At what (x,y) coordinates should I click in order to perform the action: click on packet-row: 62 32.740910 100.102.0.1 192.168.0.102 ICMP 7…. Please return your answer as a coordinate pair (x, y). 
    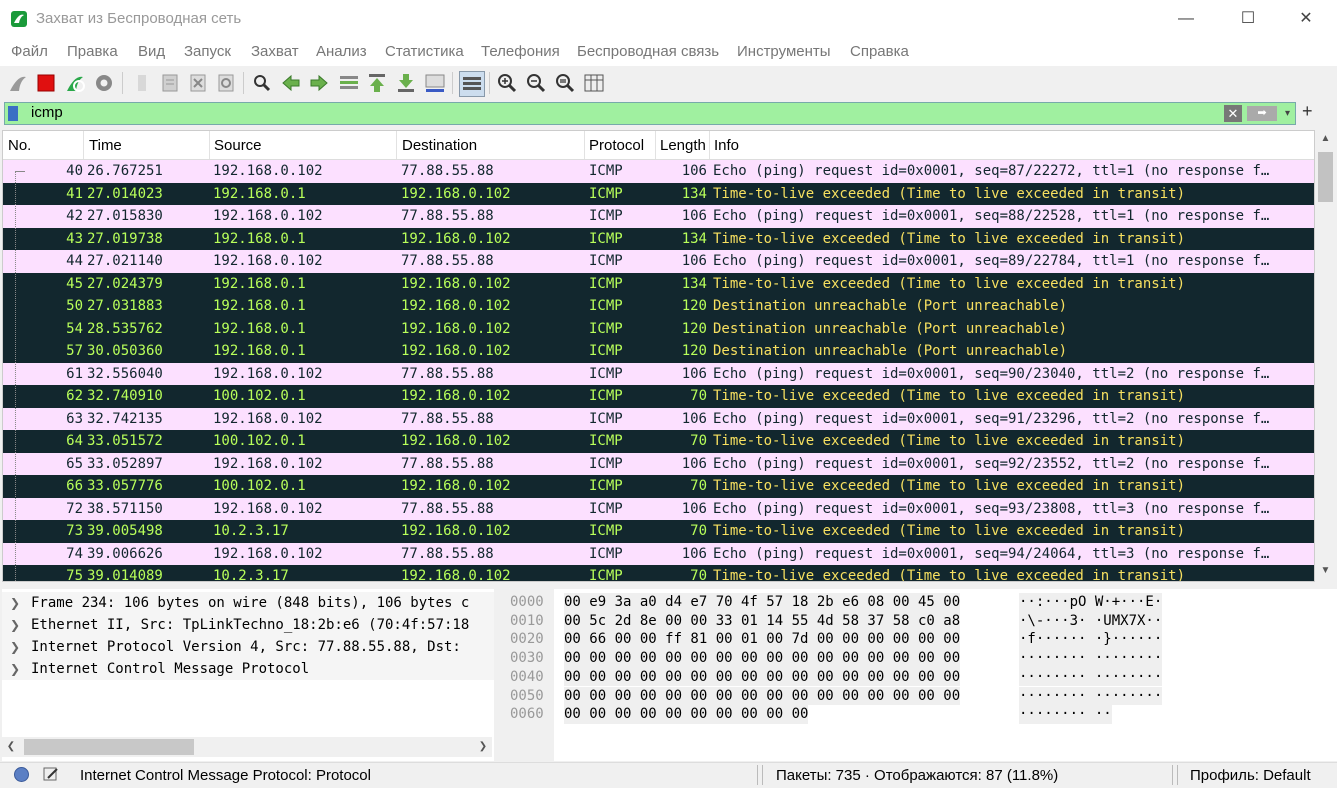
    Looking at the image, I should click on (658, 396).